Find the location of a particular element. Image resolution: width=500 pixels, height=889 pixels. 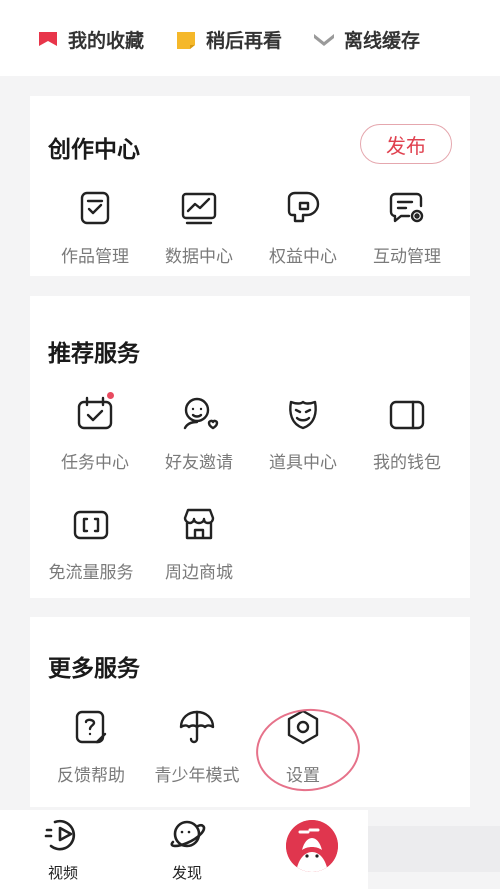

grid-item-my-wallet: 我的钱包 is located at coordinates (407, 433).